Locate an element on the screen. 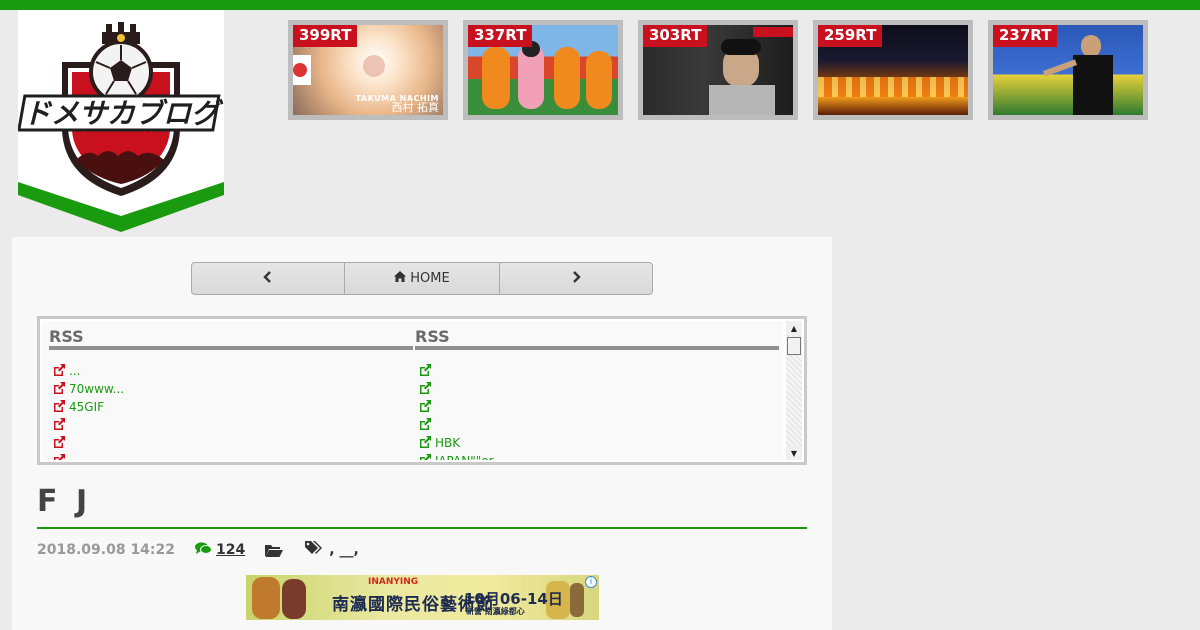  rss-scrollbar: ▲ ▼ is located at coordinates (794, 390).